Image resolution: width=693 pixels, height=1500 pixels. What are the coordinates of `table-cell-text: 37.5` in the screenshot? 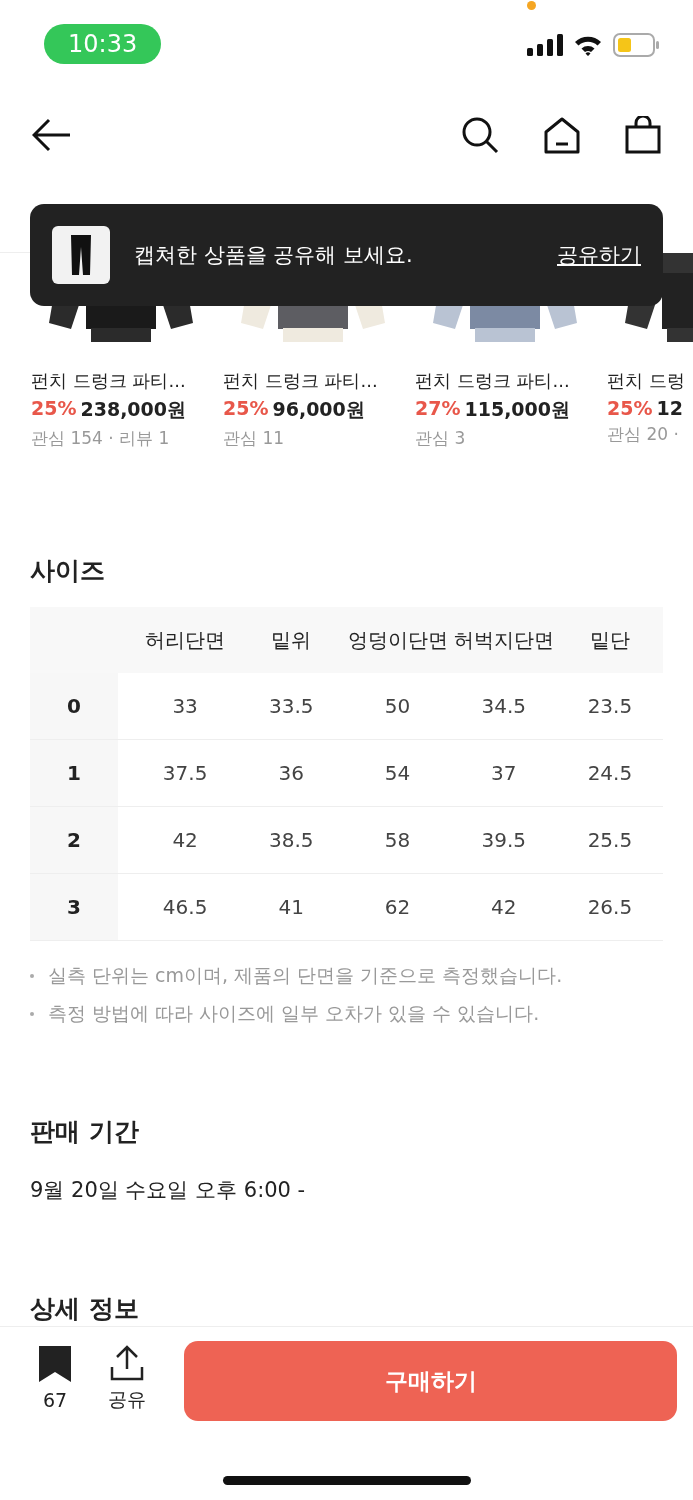 It's located at (185, 773).